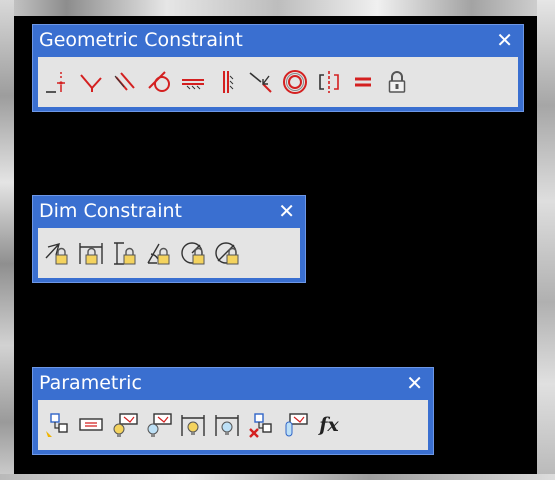 This screenshot has height=480, width=555. I want to click on toolbar-titlebar: Dim Constraint ✕, so click(169, 211).